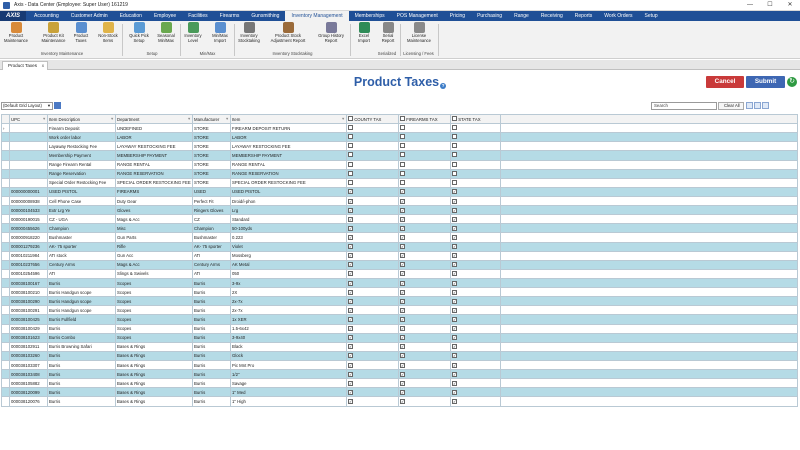 The image size is (800, 450). Describe the element at coordinates (489, 16) in the screenshot. I see `menu-item-purchasing: Purchasing` at that location.